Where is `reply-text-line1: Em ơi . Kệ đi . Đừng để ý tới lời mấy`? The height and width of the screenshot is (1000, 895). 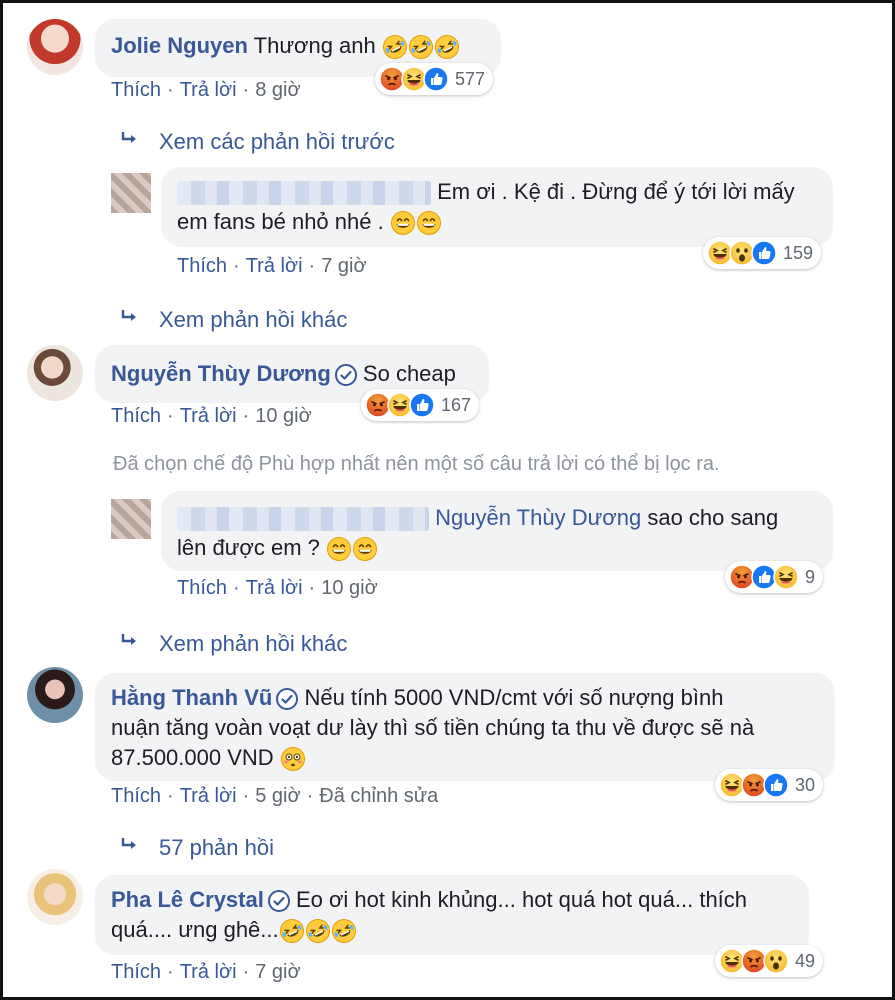 reply-text-line1: Em ơi . Kệ đi . Đừng để ý tới lời mấy is located at coordinates (616, 191).